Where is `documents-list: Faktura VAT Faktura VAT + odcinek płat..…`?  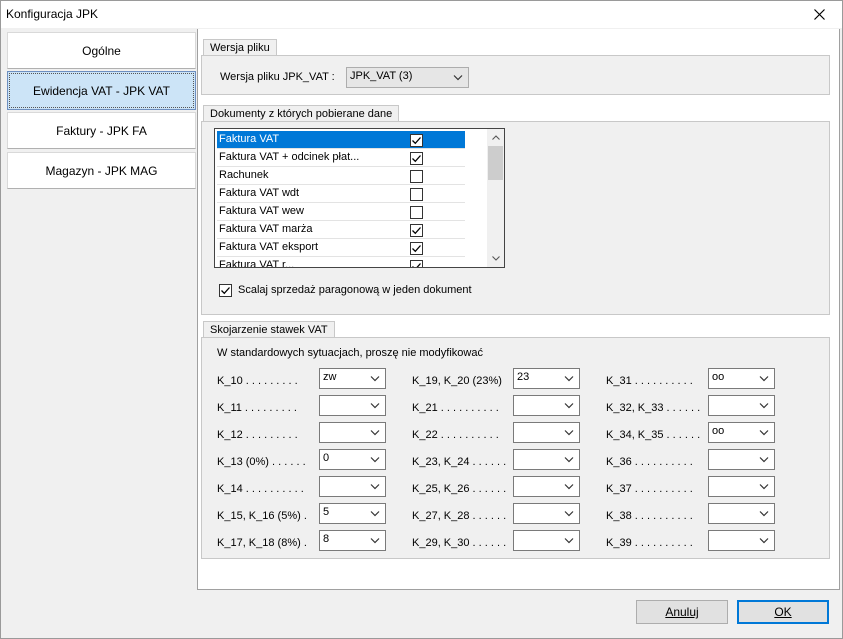
documents-list: Faktura VAT Faktura VAT + odcinek płat..… is located at coordinates (359, 198).